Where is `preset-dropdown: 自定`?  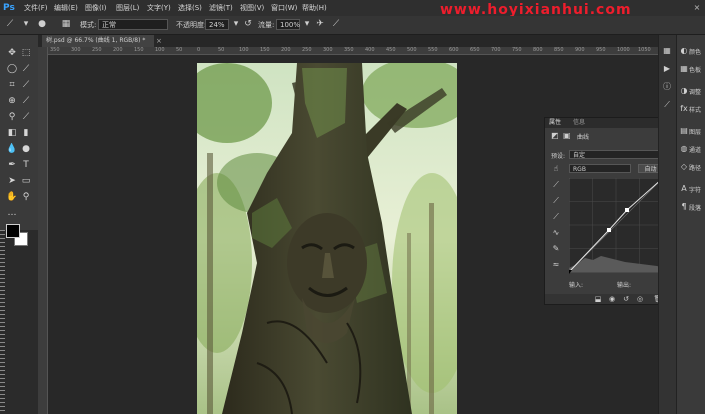
preset-dropdown: 自定 is located at coordinates (616, 154).